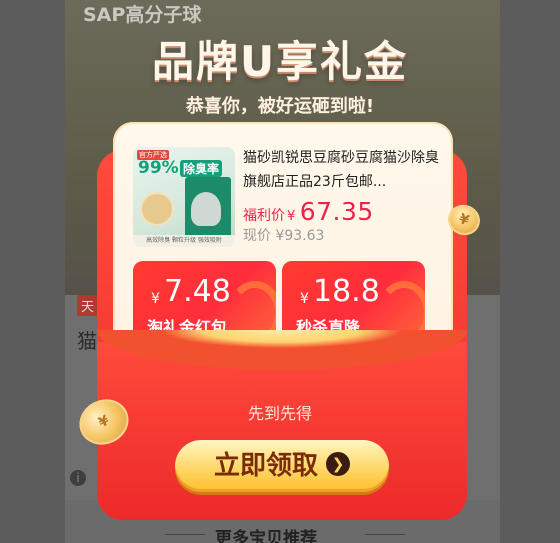 The image size is (560, 543). What do you see at coordinates (280, 61) in the screenshot?
I see `popup-headline: 品牌U享礼金` at bounding box center [280, 61].